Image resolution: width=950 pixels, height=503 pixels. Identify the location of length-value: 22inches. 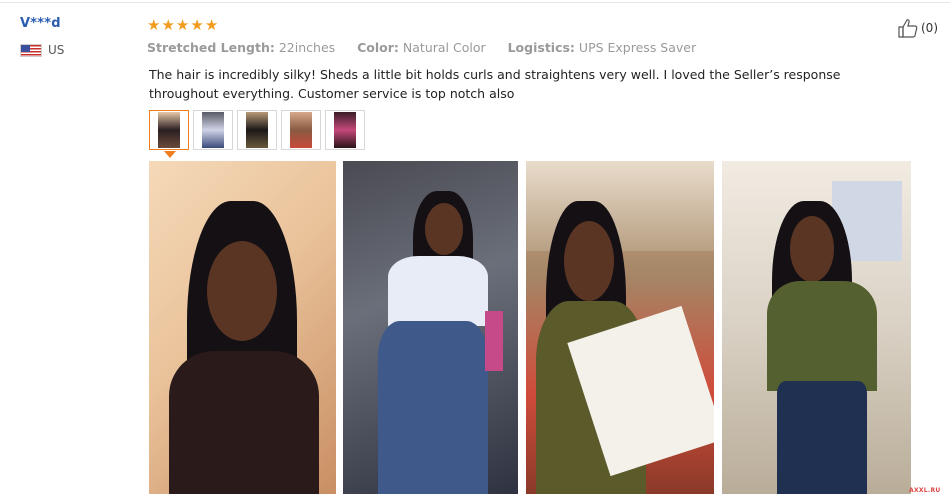
(307, 47).